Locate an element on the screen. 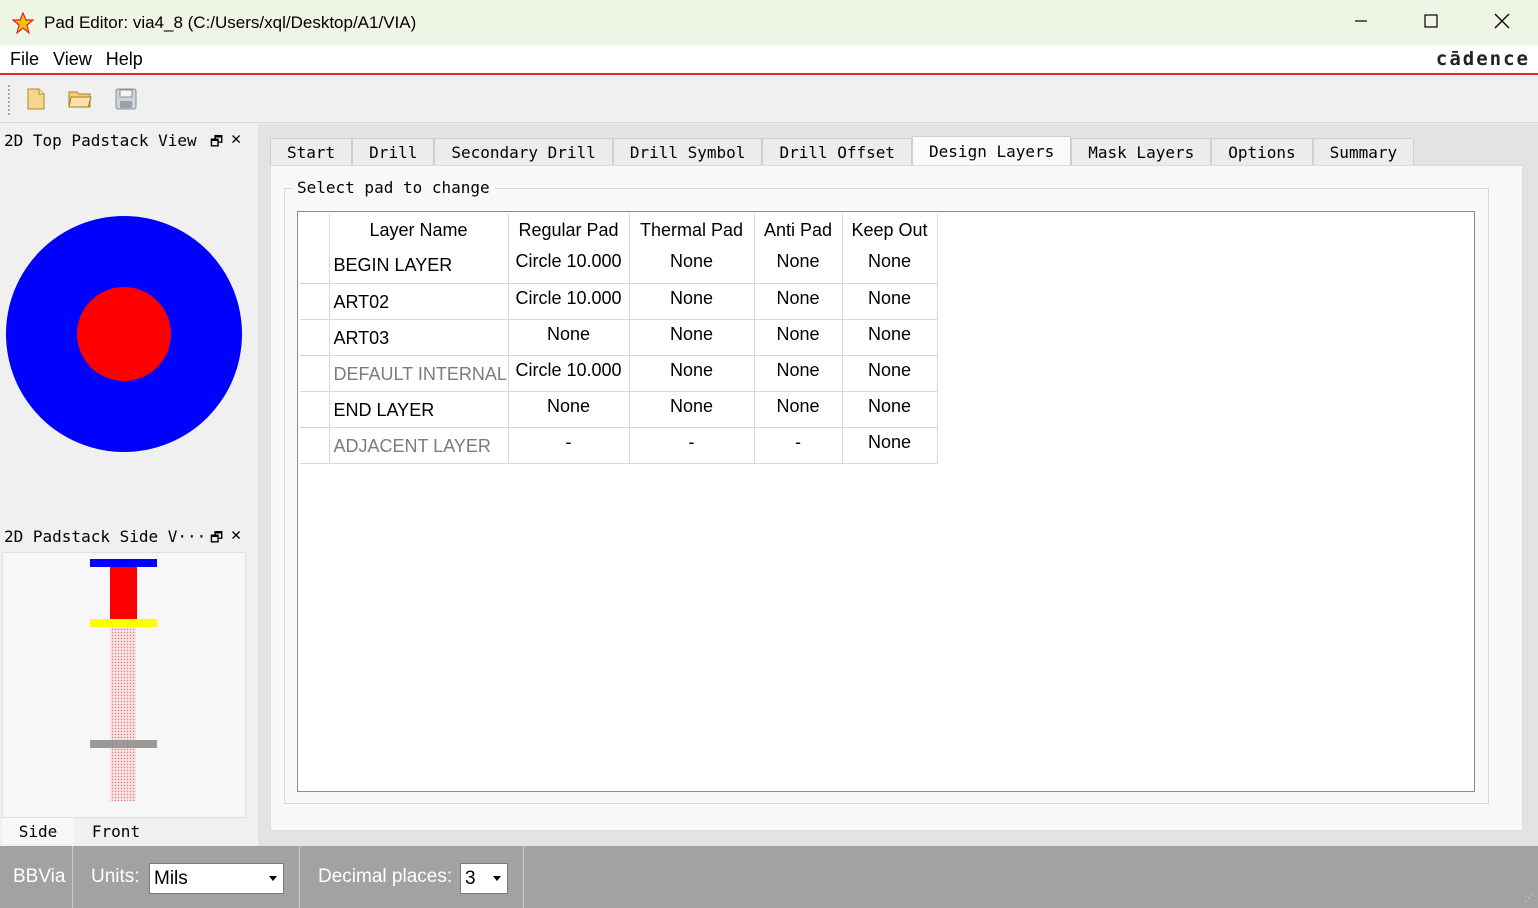 This screenshot has width=1538, height=908. table-row: END LAYER None None None None is located at coordinates (619, 409).